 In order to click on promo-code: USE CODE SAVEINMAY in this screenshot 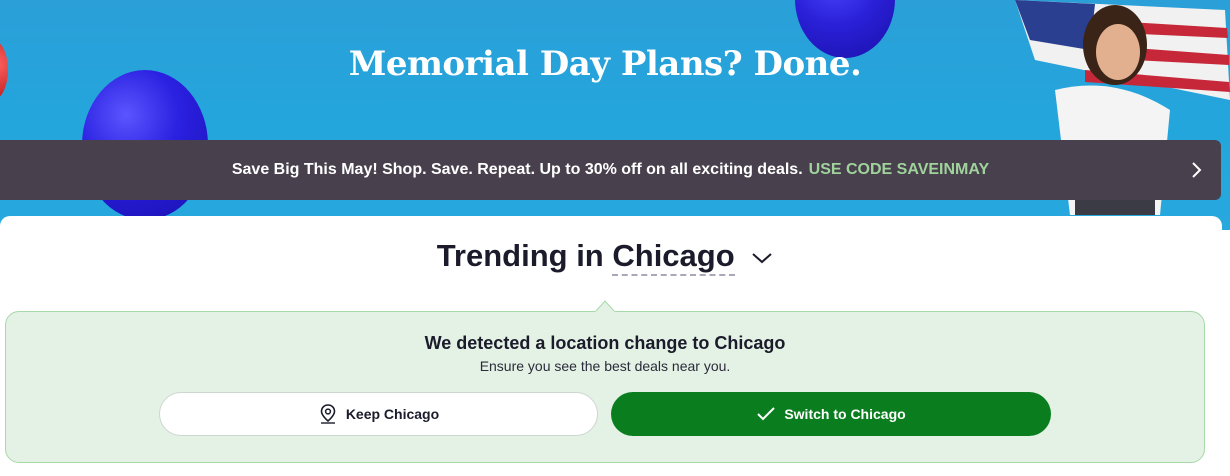, I will do `click(899, 169)`.